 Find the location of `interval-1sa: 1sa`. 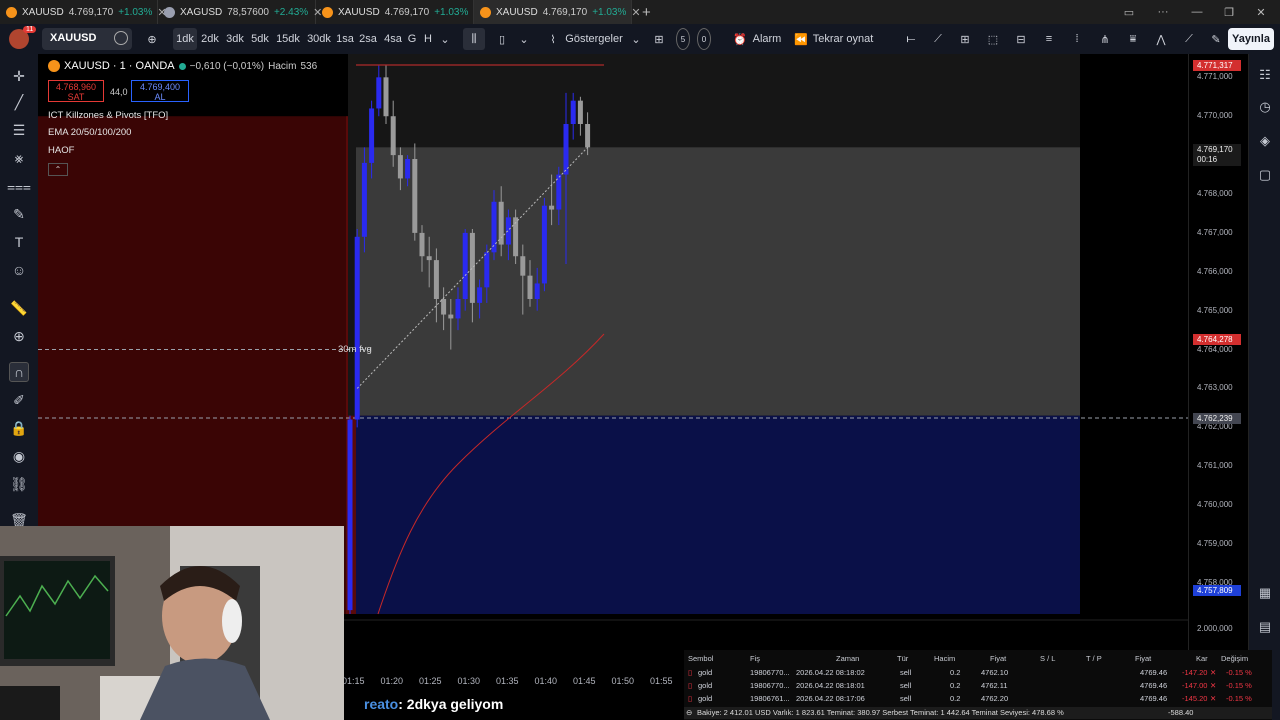

interval-1sa: 1sa is located at coordinates (345, 39).